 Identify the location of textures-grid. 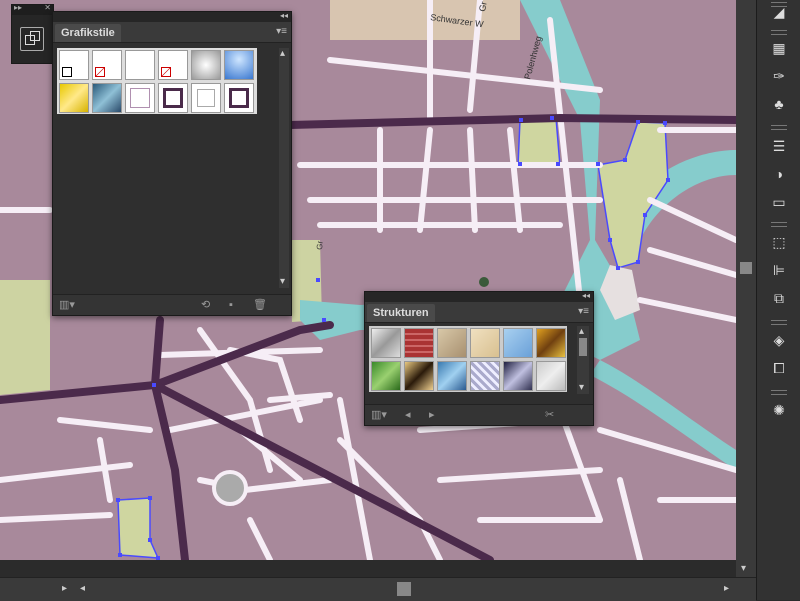
(468, 359).